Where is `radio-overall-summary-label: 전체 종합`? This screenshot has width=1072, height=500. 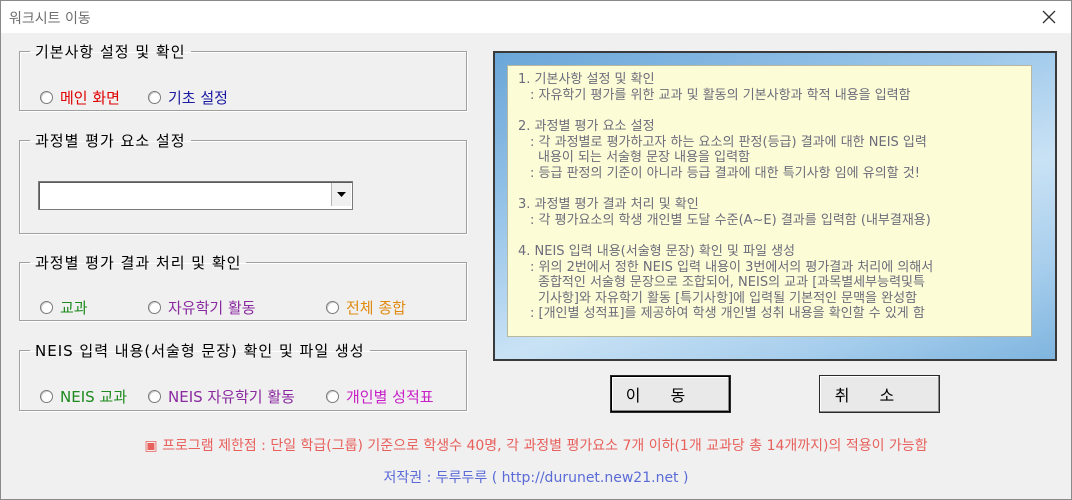
radio-overall-summary-label: 전체 종합 is located at coordinates (376, 308).